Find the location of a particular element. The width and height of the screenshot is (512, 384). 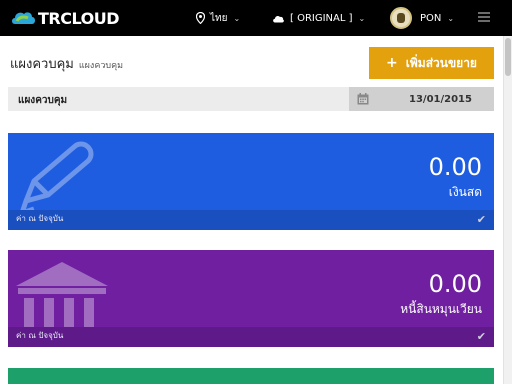

logo-wordmark: TRCLOUD is located at coordinates (78, 18).